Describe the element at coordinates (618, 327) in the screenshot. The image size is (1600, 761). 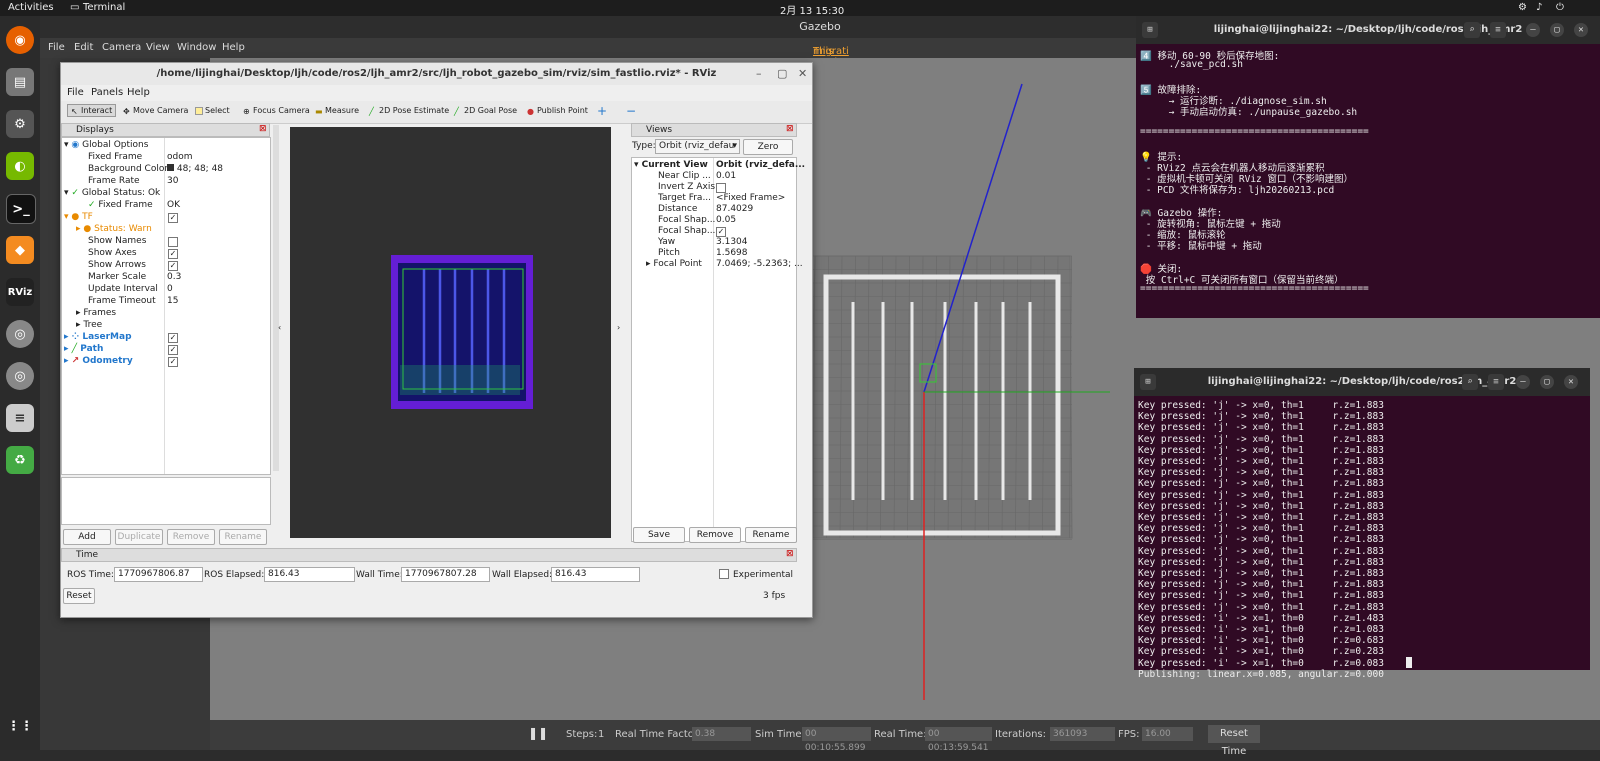
I see `collapse-right-icon: ›` at that location.